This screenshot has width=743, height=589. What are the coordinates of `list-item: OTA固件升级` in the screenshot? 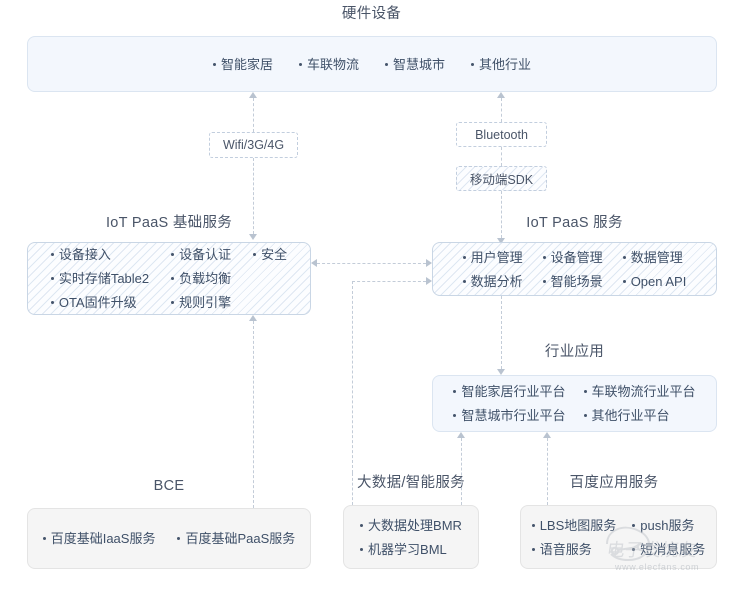 It's located at (99, 302).